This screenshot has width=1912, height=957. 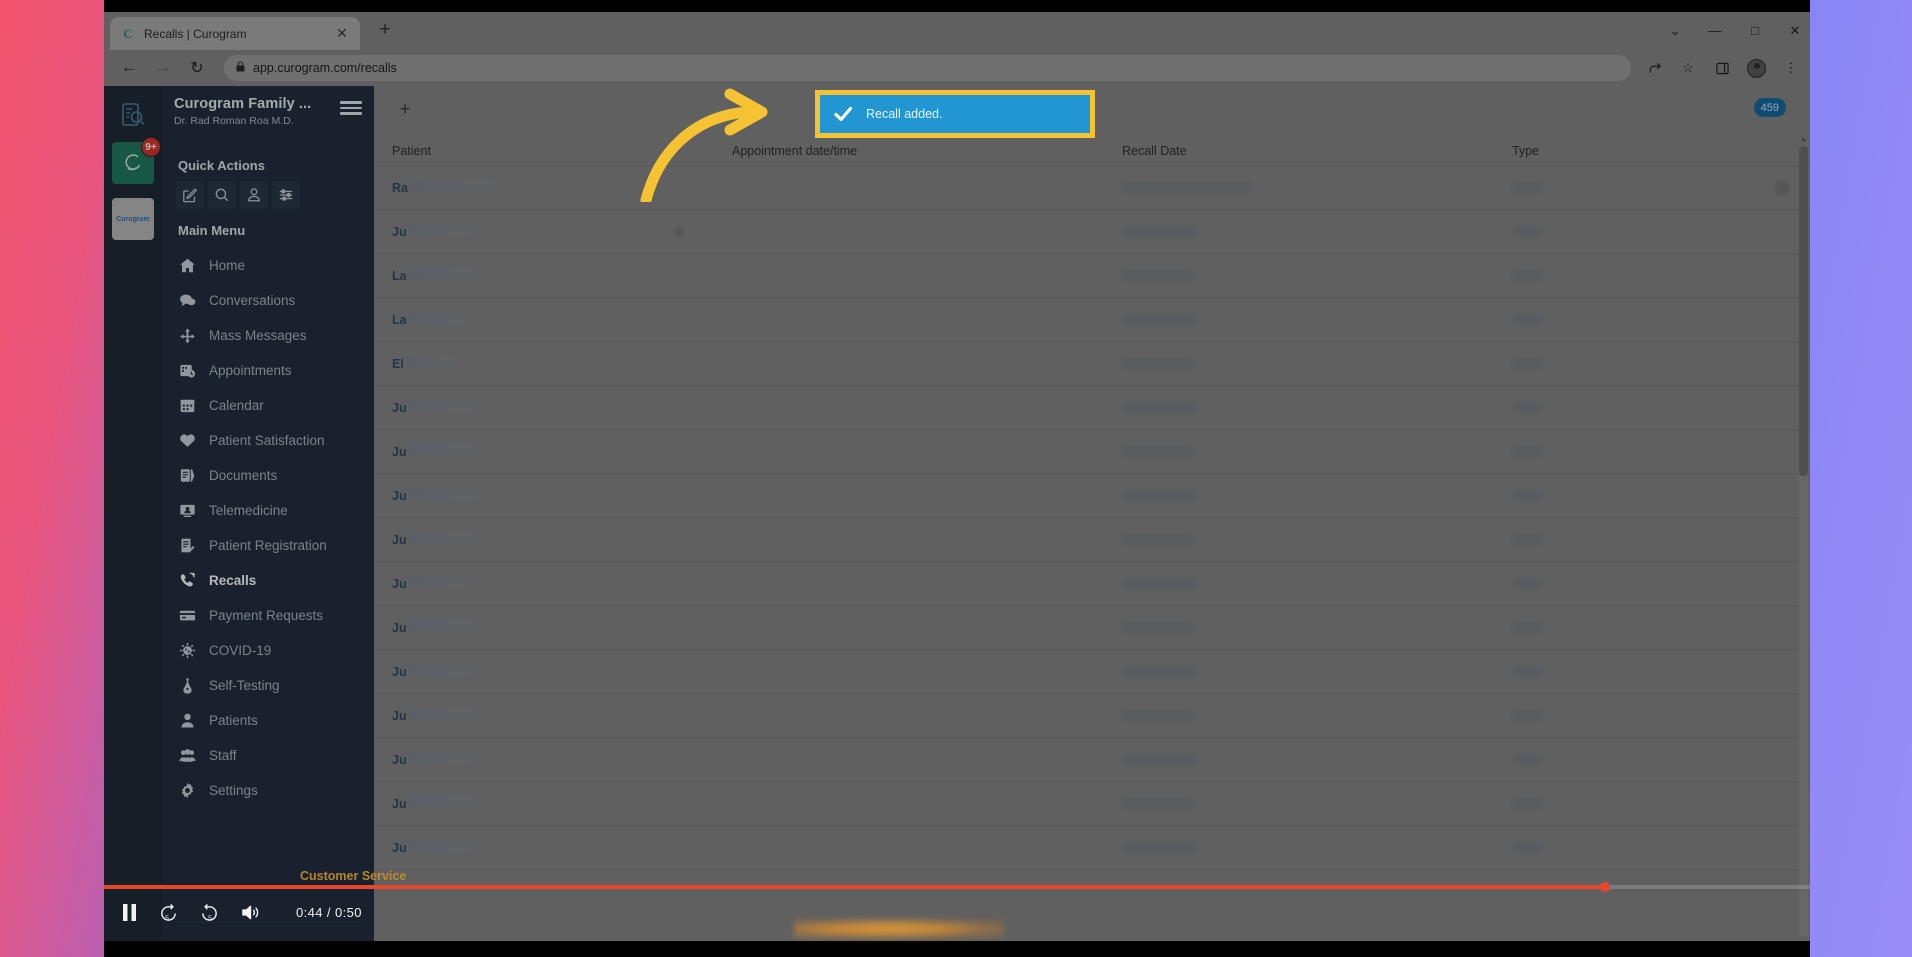 What do you see at coordinates (197, 68) in the screenshot?
I see `reload-icon: ↻` at bounding box center [197, 68].